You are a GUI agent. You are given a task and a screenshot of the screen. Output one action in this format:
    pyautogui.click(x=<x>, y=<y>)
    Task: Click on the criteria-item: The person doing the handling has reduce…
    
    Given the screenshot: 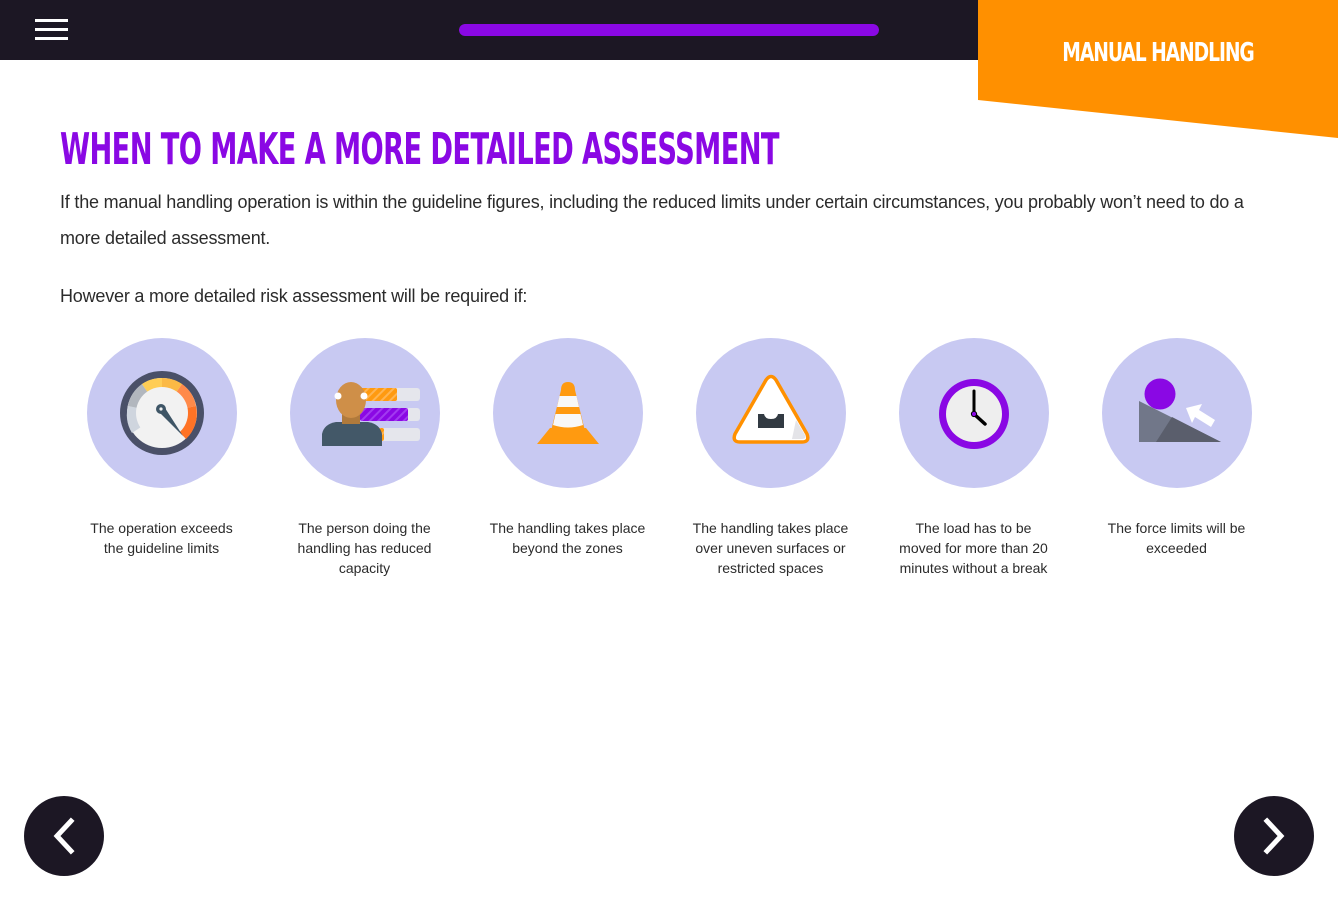 What is the action you would take?
    pyautogui.click(x=364, y=458)
    